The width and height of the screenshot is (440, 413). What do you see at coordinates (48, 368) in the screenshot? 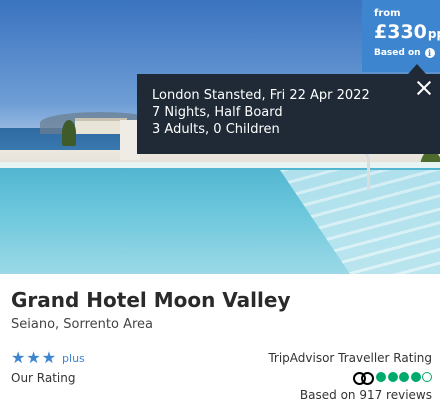
I see `our-rating: ★ ★ ★ plus Our Rating` at bounding box center [48, 368].